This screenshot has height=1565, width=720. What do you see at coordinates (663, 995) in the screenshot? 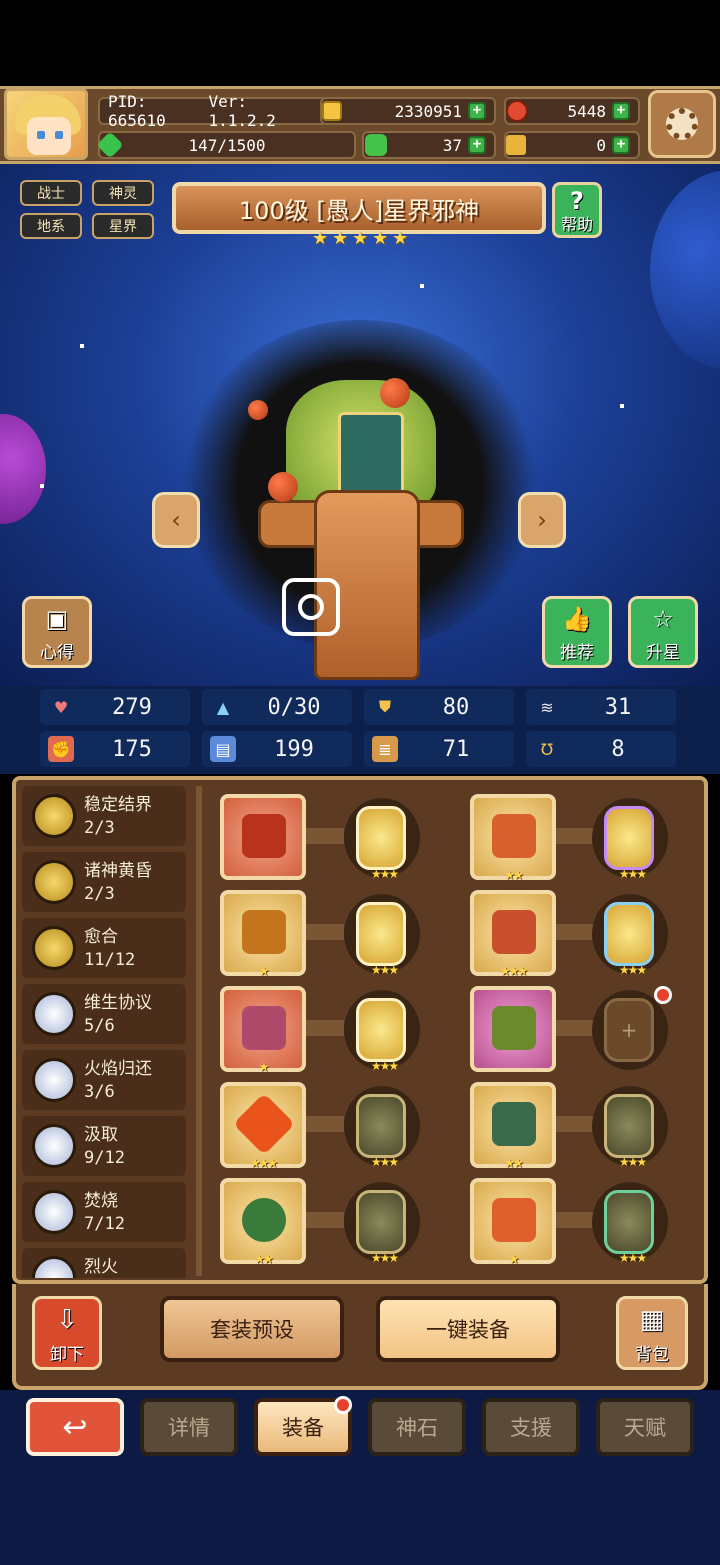
I see `notification-dot` at bounding box center [663, 995].